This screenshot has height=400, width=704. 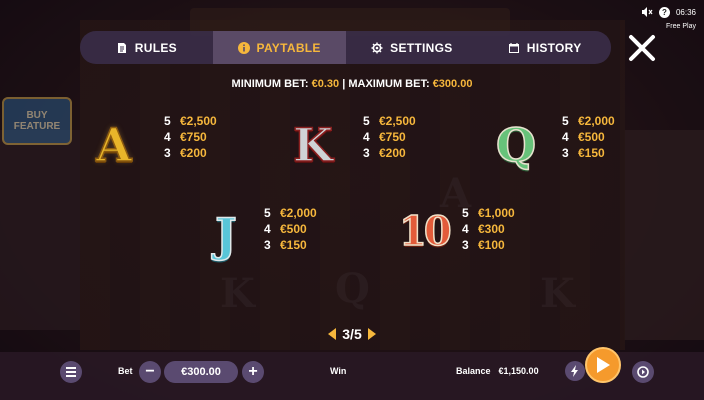 I want to click on pay-amount: €1,000, so click(x=496, y=213).